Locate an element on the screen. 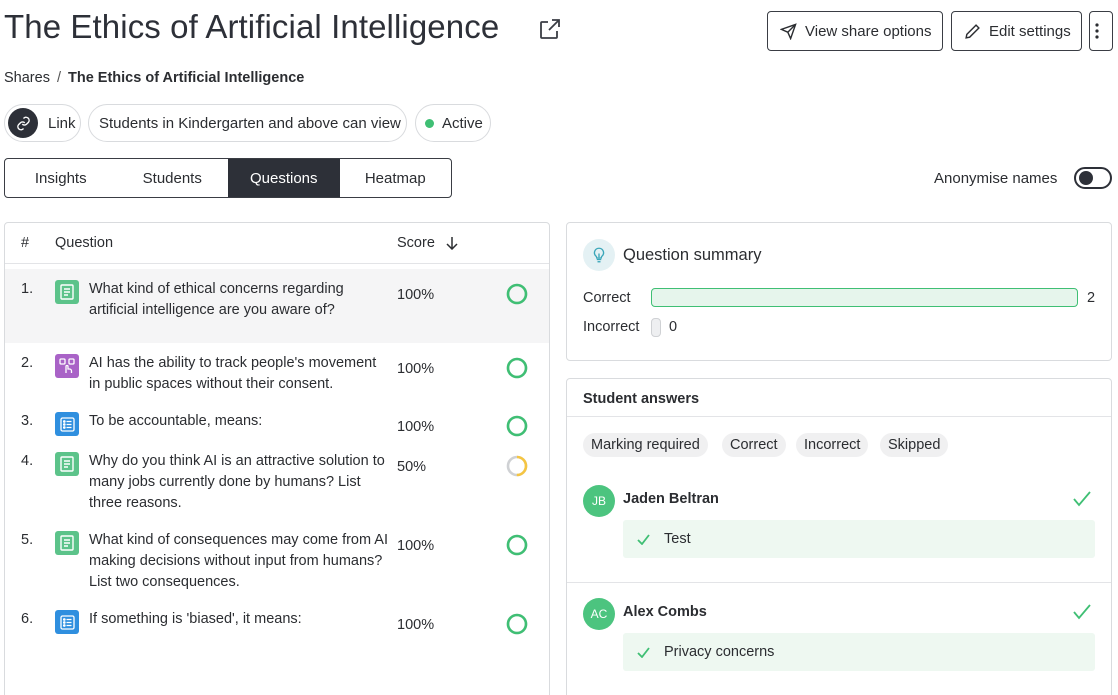 This screenshot has height=695, width=1118. view-tabs: Insights Students Questions Heatmap is located at coordinates (228, 178).